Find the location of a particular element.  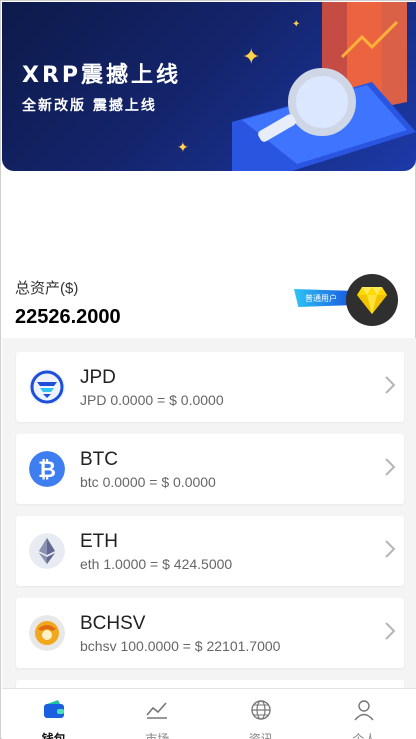

total-assets-value: 22526.2000 is located at coordinates (68, 317).